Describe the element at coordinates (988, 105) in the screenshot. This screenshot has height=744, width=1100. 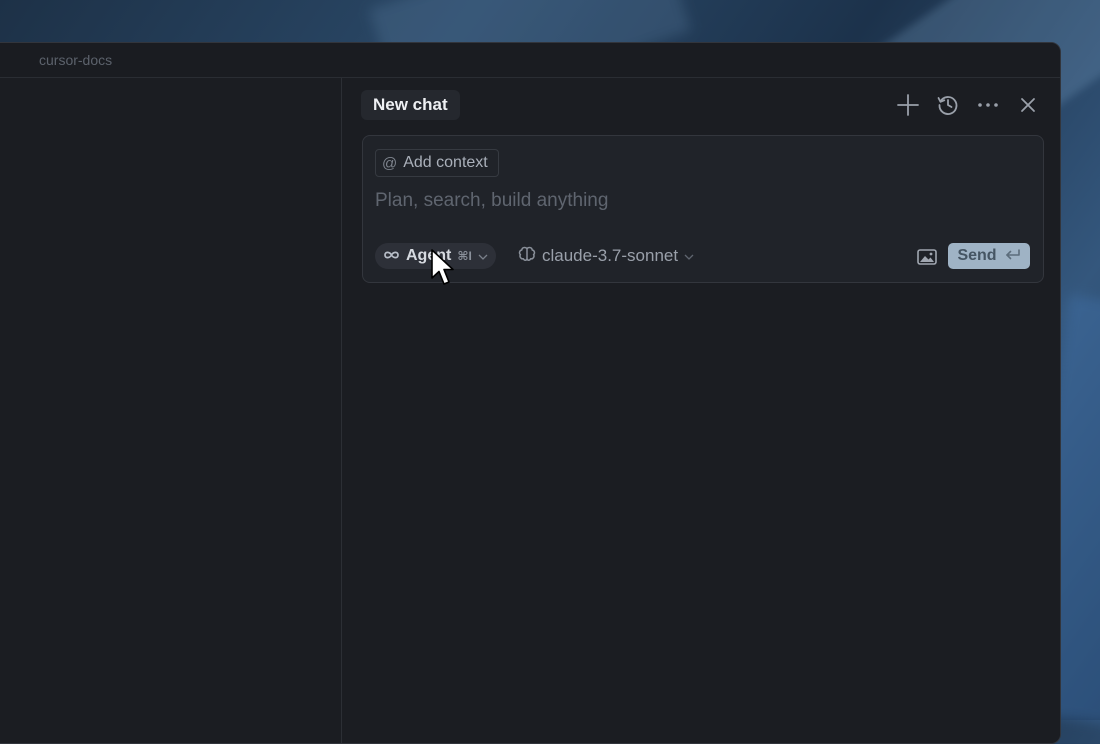
I see `more-icon` at that location.